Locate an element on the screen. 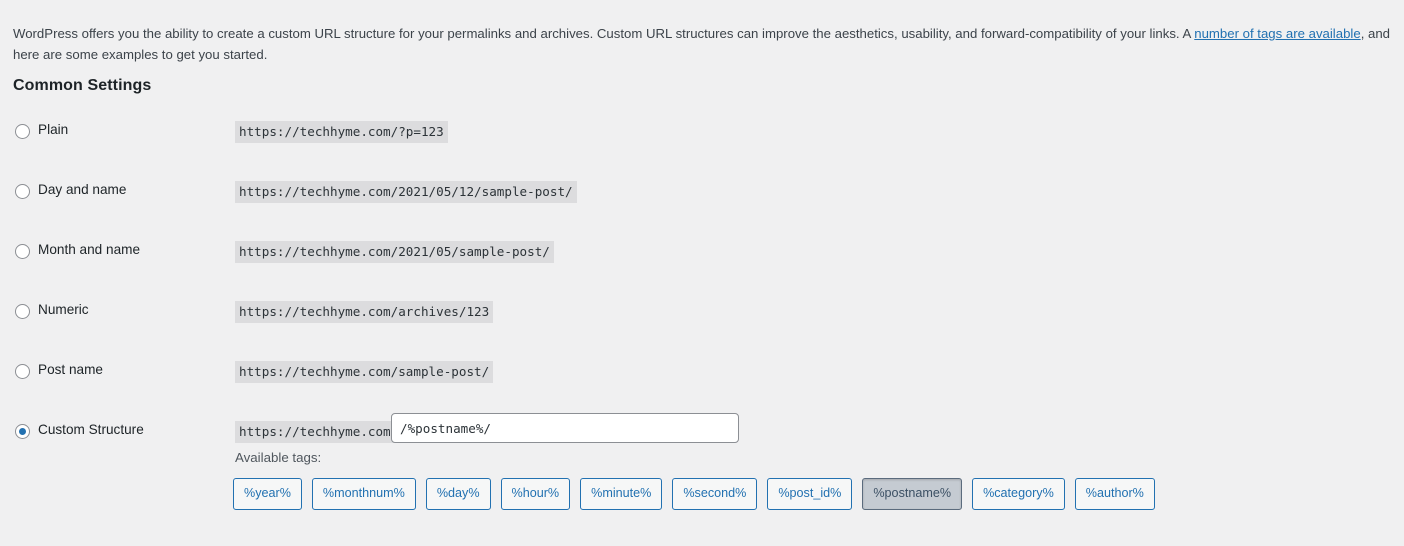  site-url-prefix: https://techhyme.com is located at coordinates (315, 432).